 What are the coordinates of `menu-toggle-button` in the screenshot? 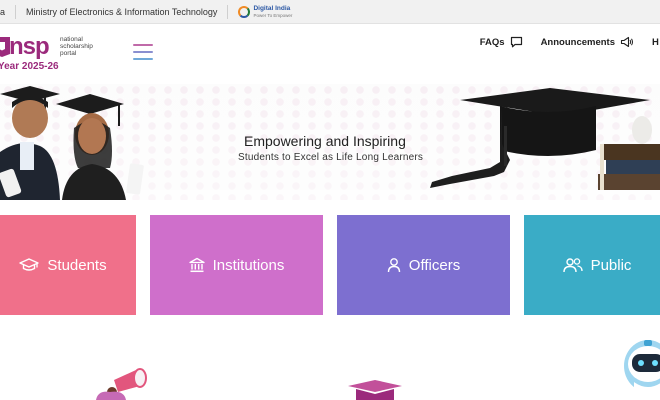 It's located at (143, 52).